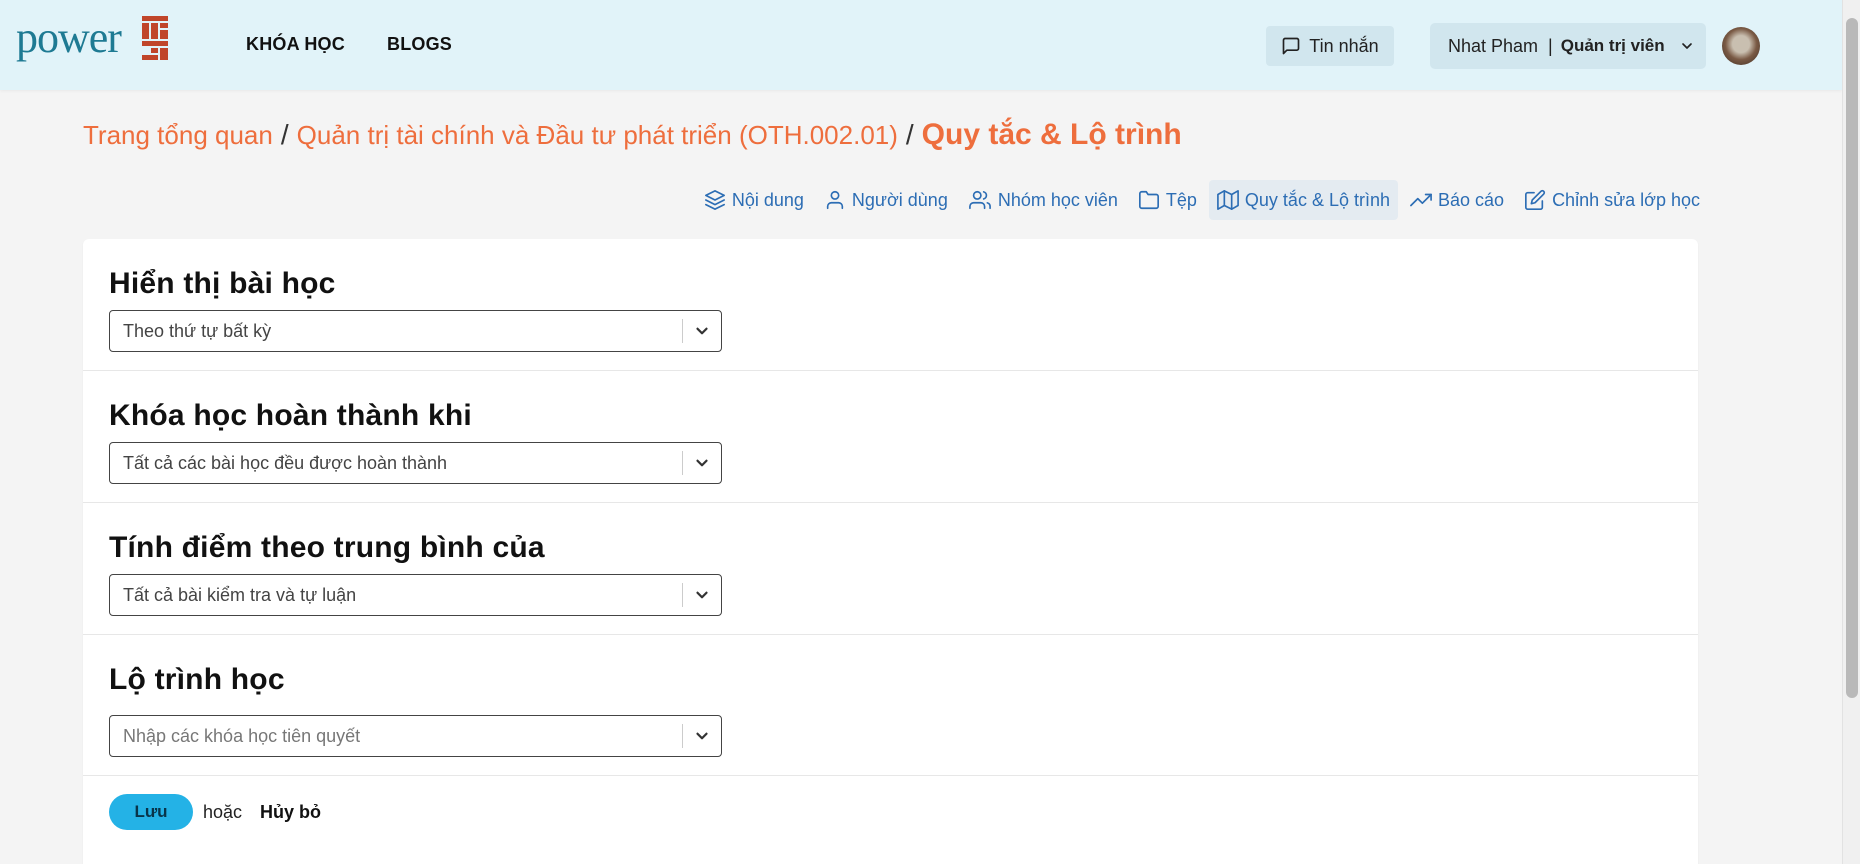 This screenshot has width=1860, height=864. I want to click on trending-up-icon, so click(1421, 200).